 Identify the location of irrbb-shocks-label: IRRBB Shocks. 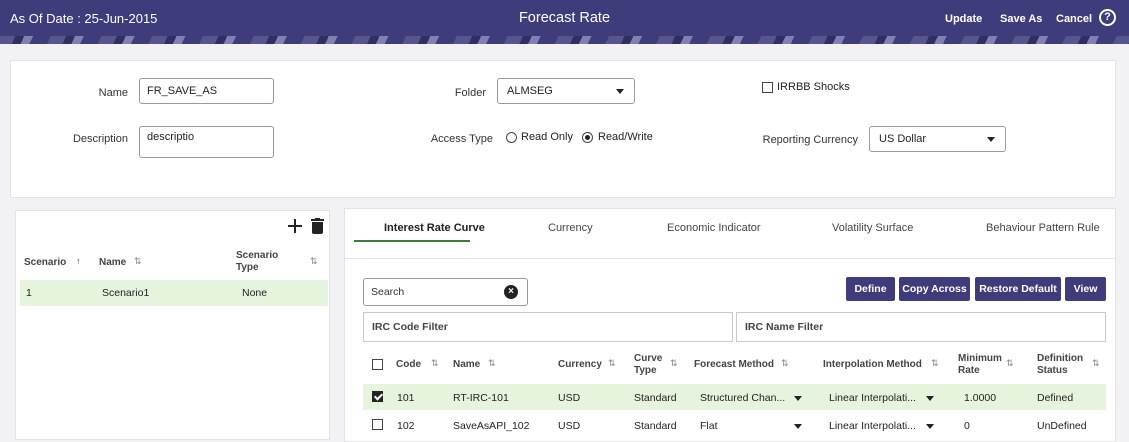
(813, 87).